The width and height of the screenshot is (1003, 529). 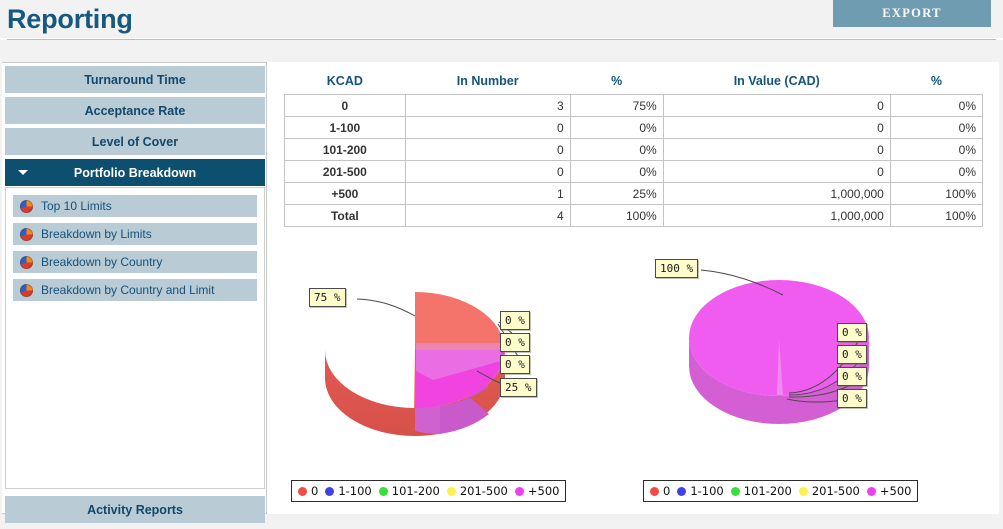 I want to click on pie-chart-in-number-graphic, so click(x=426, y=364).